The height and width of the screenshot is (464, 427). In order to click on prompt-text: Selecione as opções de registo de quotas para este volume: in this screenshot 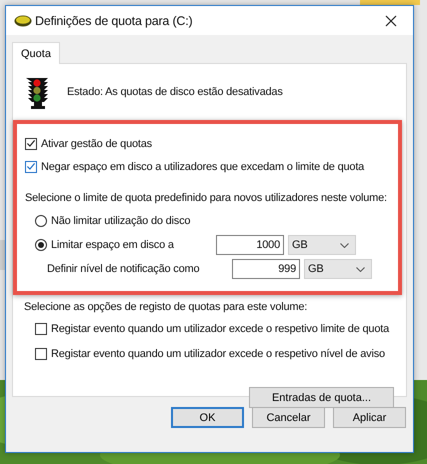, I will do `click(165, 307)`.